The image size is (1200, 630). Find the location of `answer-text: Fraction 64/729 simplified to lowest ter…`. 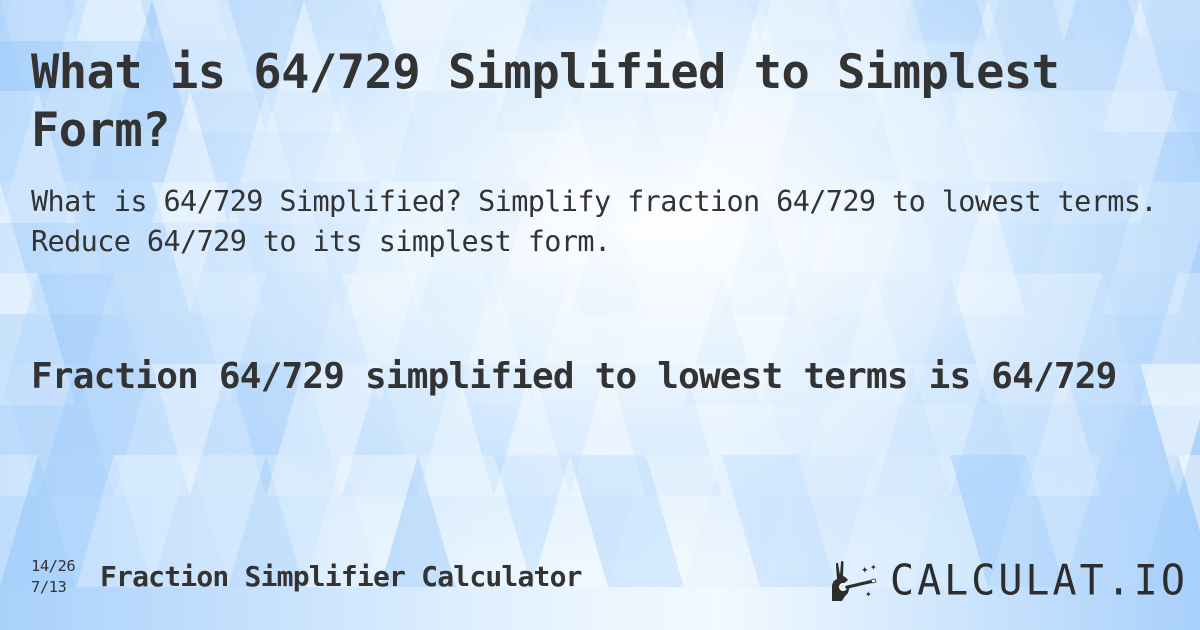

answer-text: Fraction 64/729 simplified to lowest ter… is located at coordinates (574, 376).